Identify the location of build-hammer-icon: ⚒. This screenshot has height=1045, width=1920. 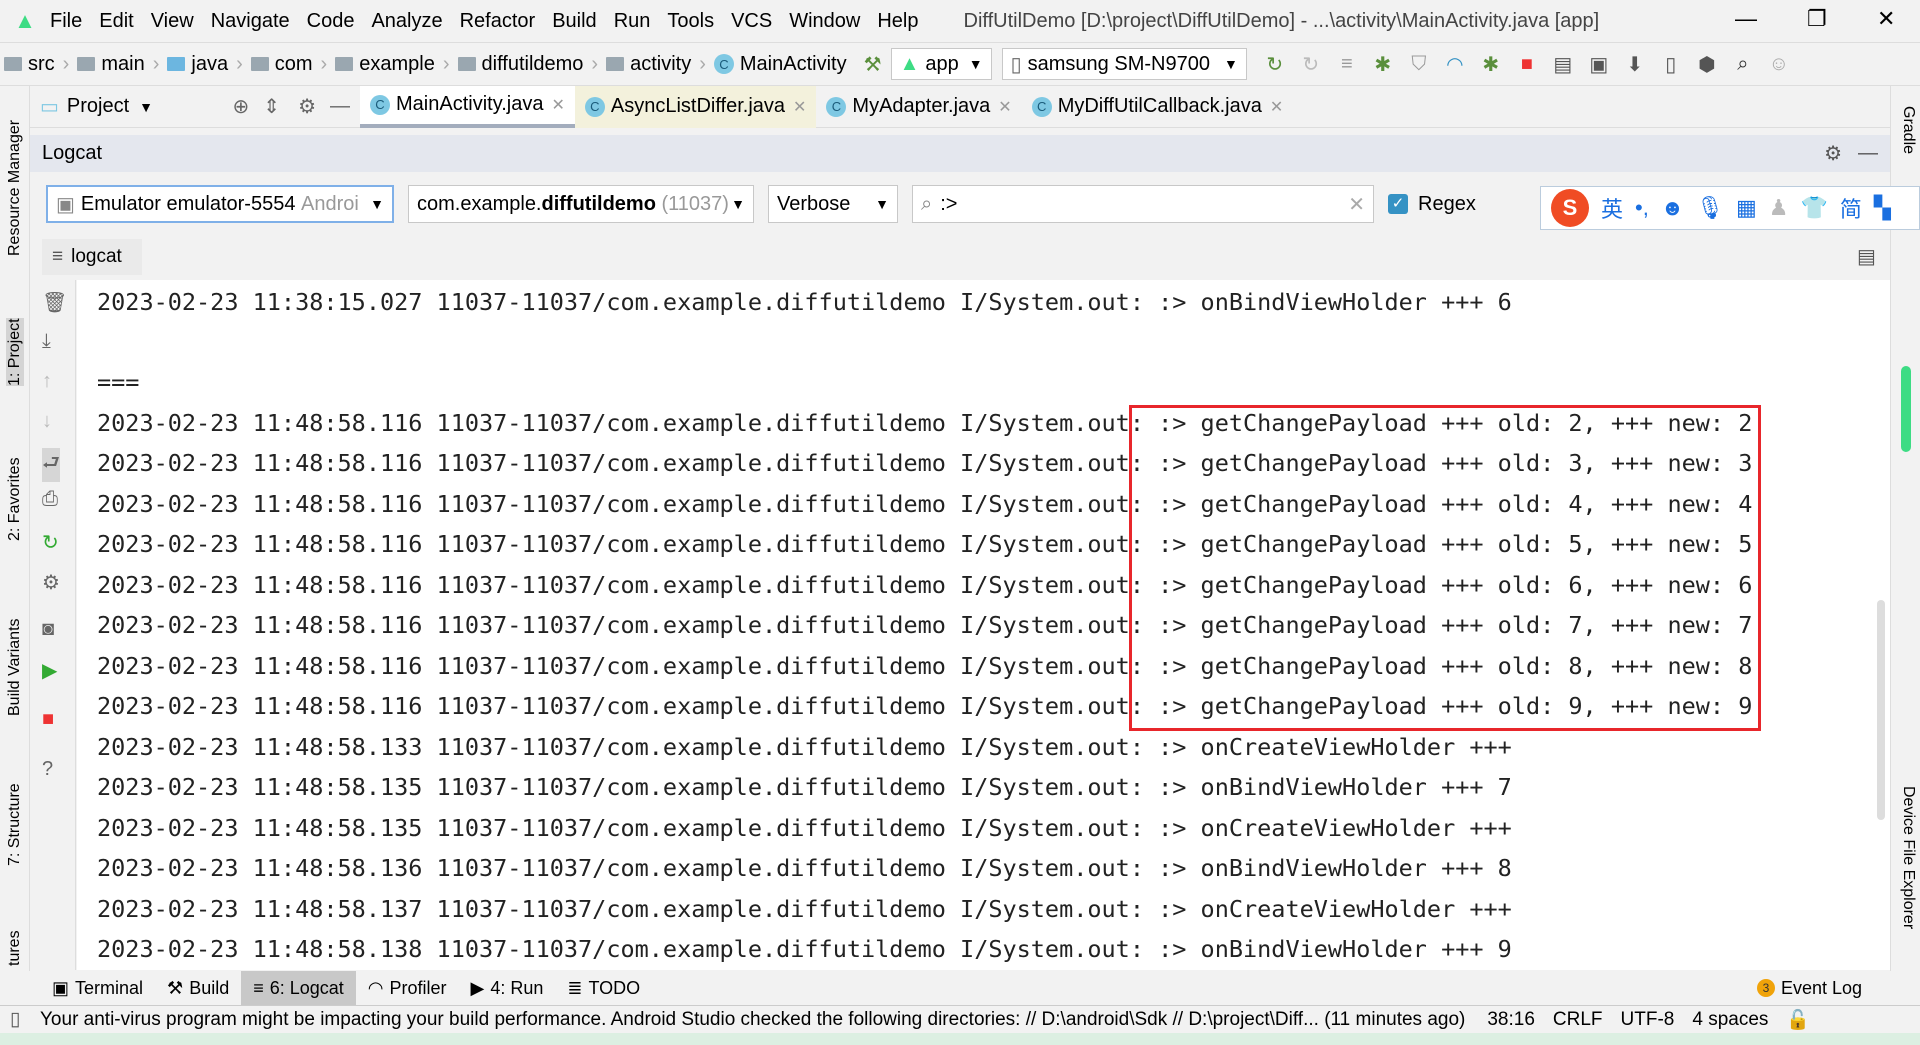
(873, 64).